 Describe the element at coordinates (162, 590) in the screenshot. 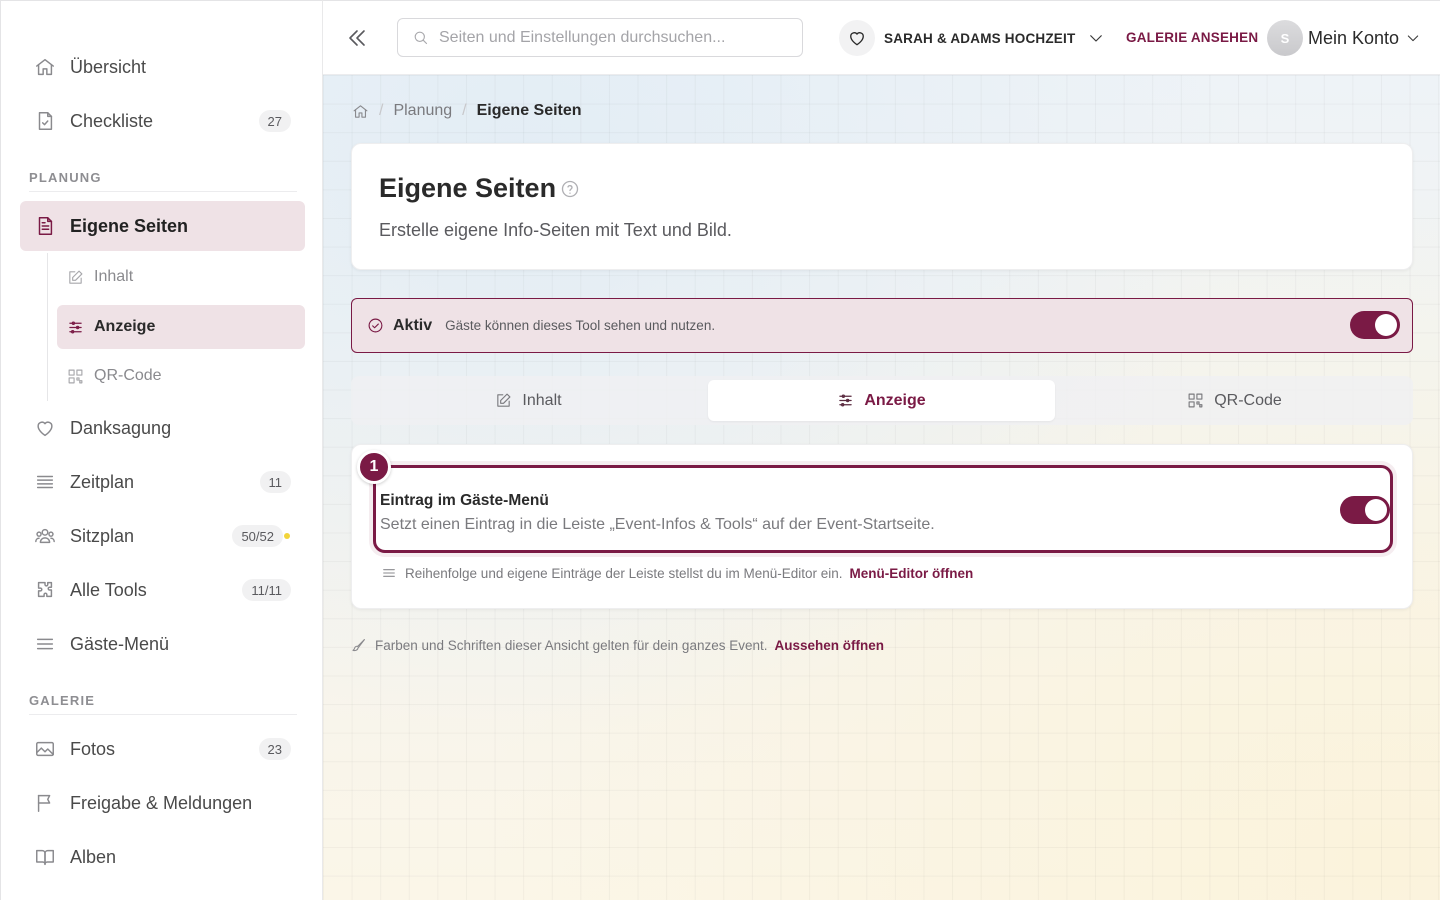

I see `sidebar-item-alle-tools: Alle Tools 11/11` at that location.